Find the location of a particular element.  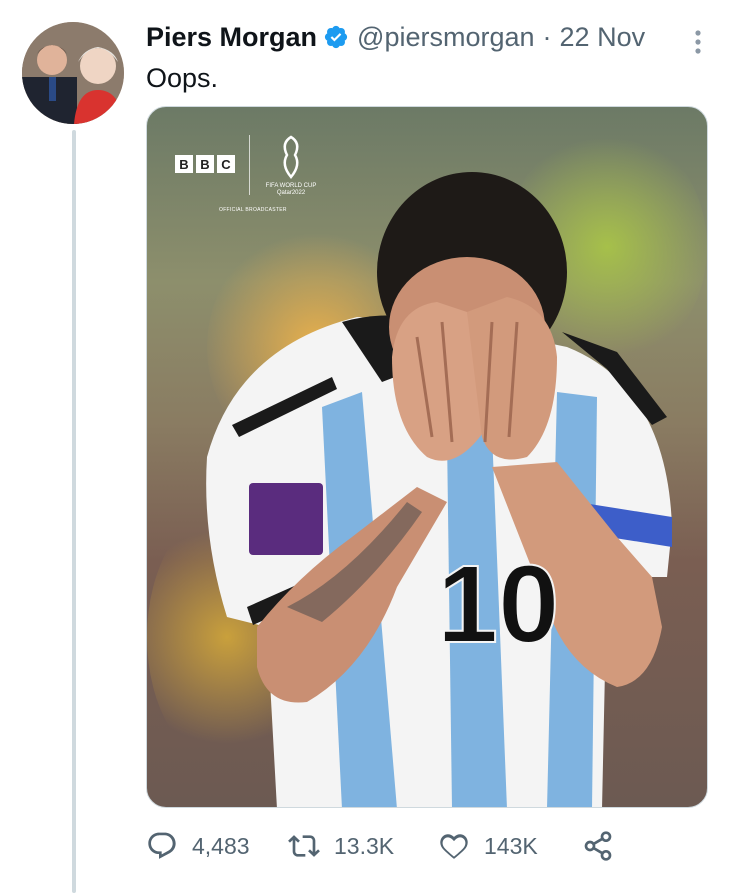

world-cup-trophy-icon is located at coordinates (291, 157).